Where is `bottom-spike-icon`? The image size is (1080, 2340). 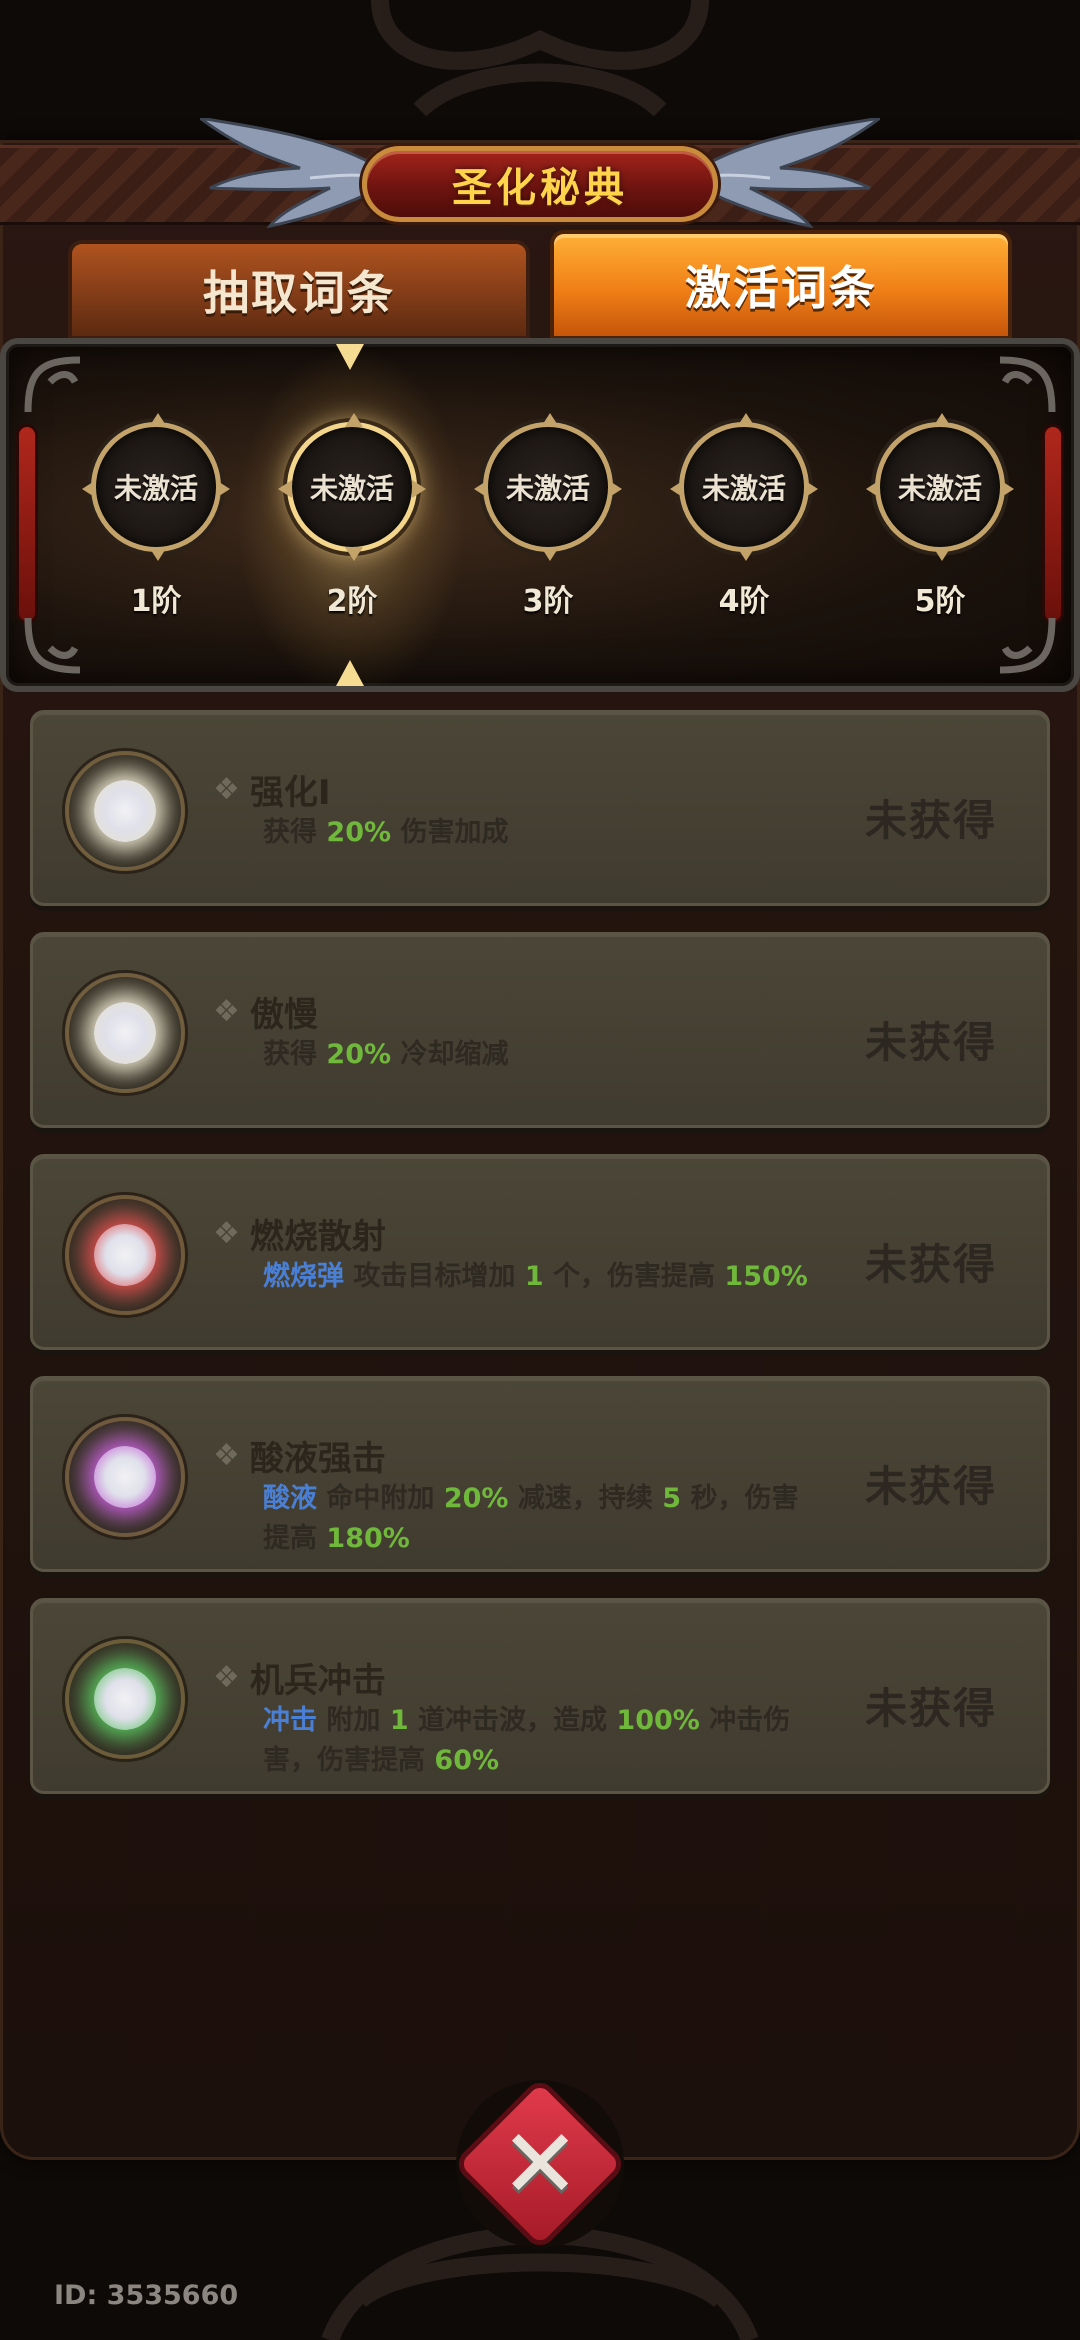 bottom-spike-icon is located at coordinates (350, 673).